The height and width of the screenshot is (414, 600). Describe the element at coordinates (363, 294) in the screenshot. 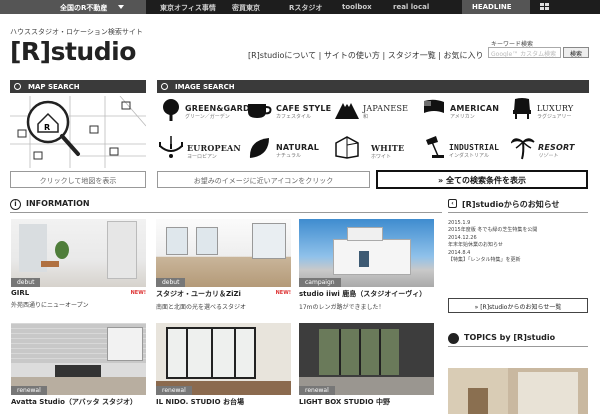

I see `card-title: studio iiwi 鹿島（スタジオイーヴィ）` at that location.